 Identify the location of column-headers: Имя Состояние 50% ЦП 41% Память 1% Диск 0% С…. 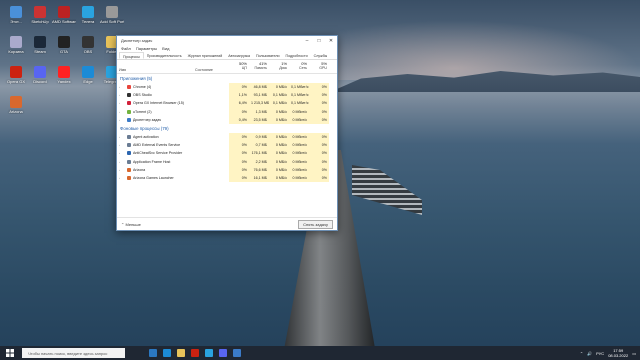
(227, 67).